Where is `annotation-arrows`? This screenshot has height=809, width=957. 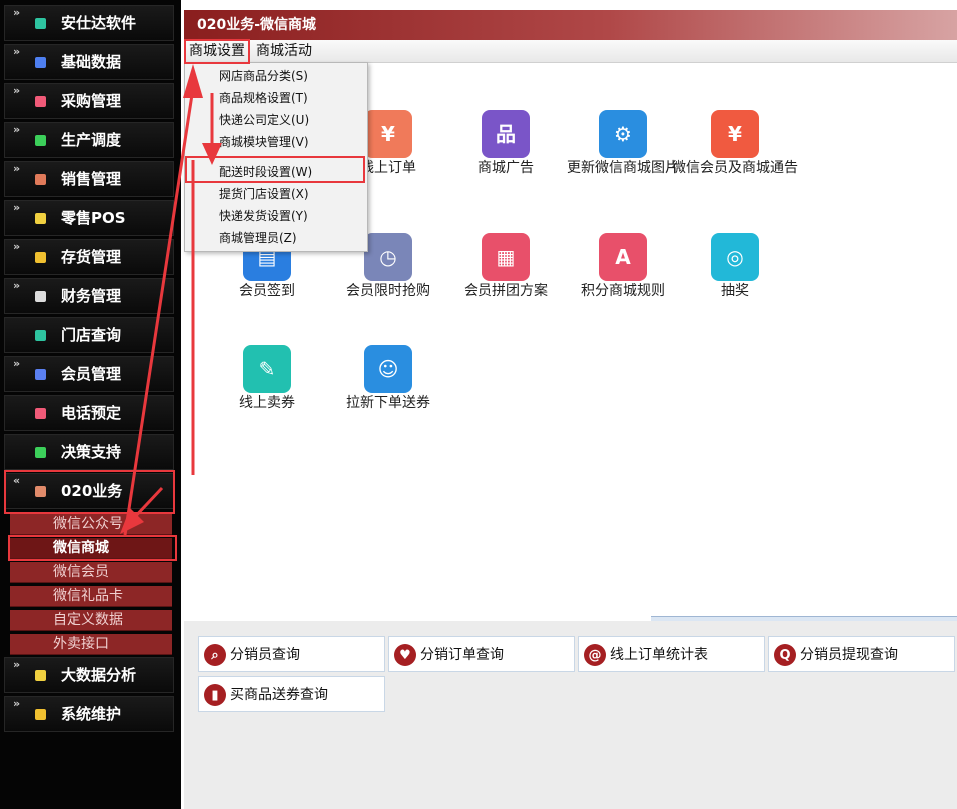
annotation-arrows is located at coordinates (171, 300).